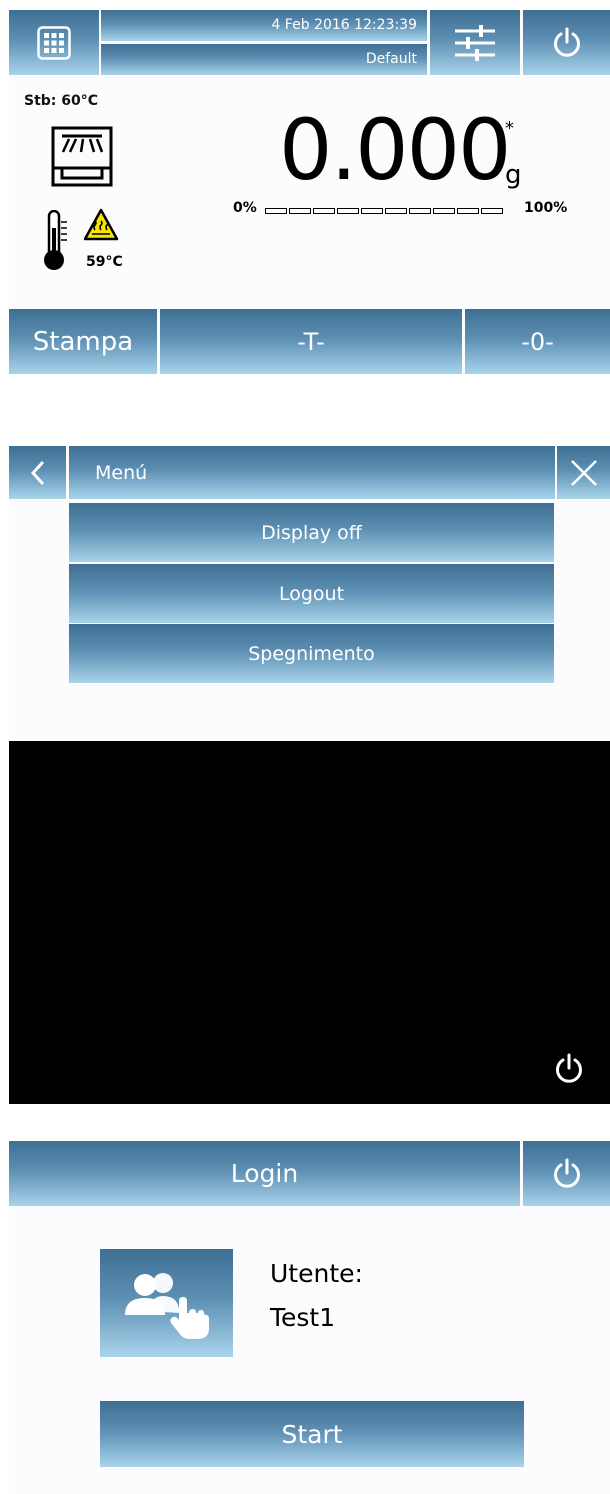 This screenshot has width=610, height=1494. I want to click on menu-item-label: Display off, so click(311, 532).